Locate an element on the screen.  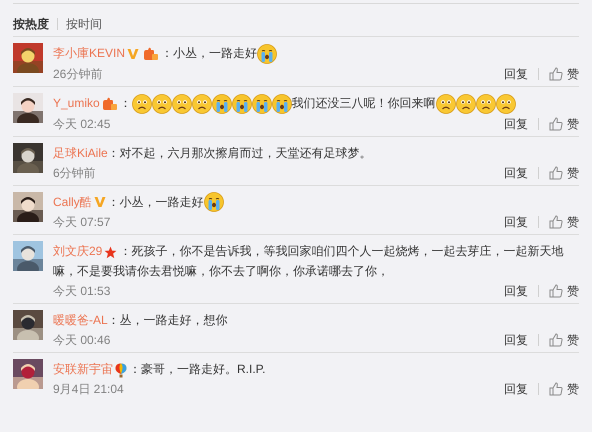
balloon-icon is located at coordinates (121, 370).